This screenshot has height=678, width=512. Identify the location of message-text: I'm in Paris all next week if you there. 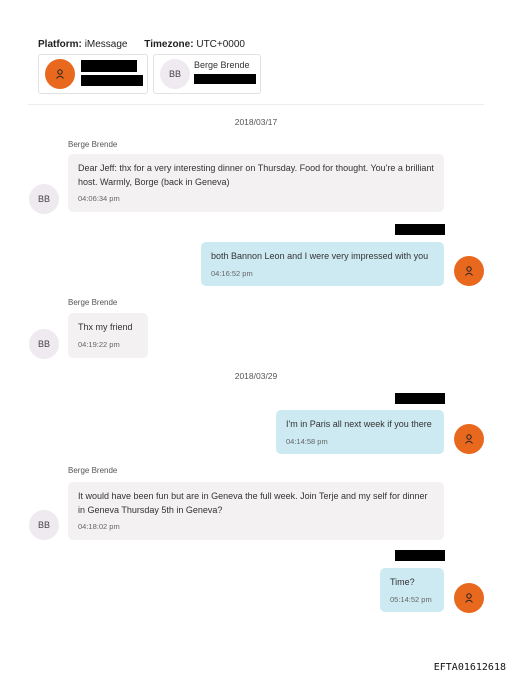
(359, 424).